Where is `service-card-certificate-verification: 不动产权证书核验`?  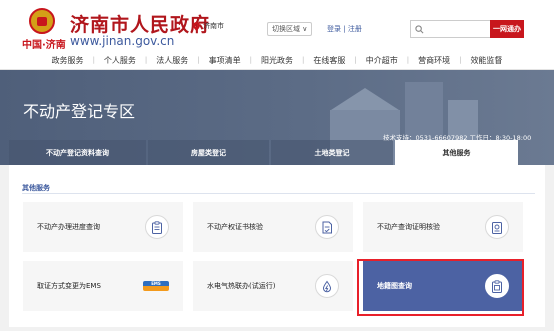
service-card-certificate-verification: 不动产权证书核验 is located at coordinates (273, 227).